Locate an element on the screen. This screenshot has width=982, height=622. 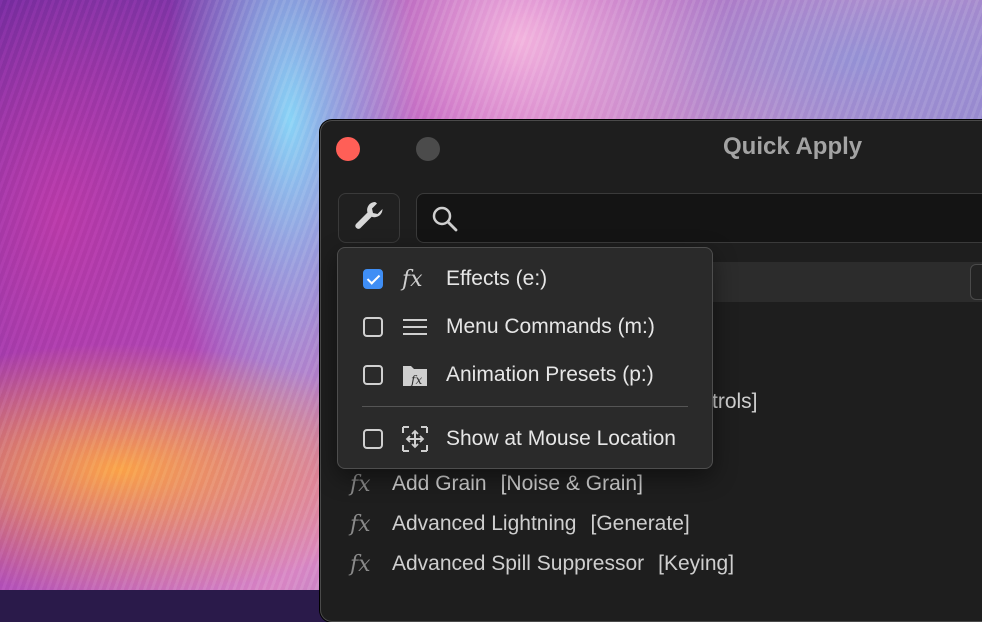
settings-button is located at coordinates (369, 218).